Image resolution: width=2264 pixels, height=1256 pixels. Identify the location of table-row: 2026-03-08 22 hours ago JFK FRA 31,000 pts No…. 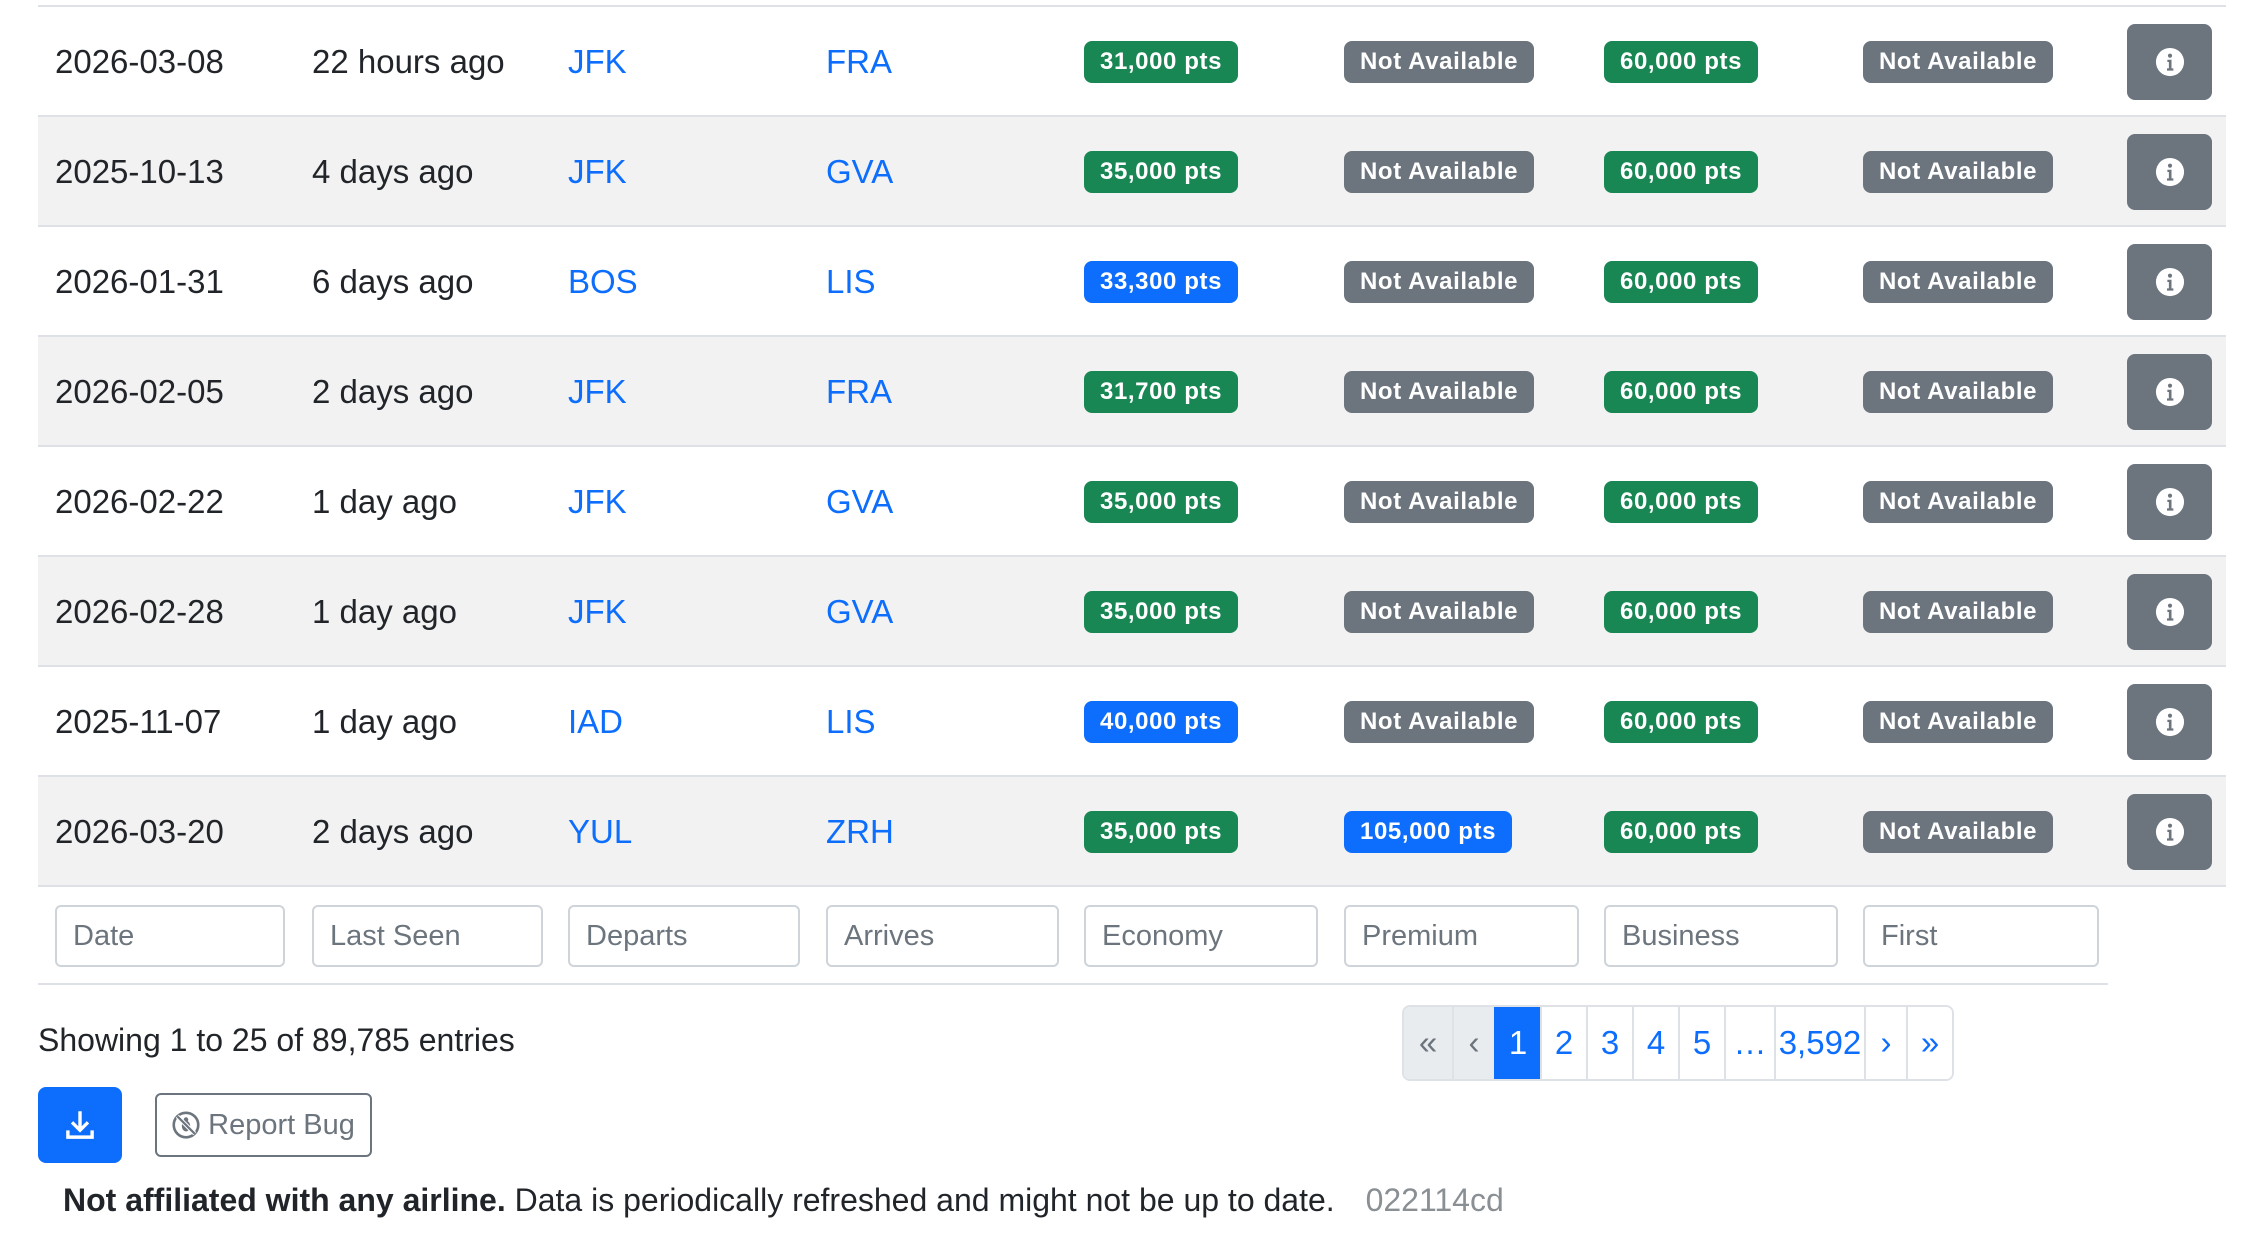
(1132, 62).